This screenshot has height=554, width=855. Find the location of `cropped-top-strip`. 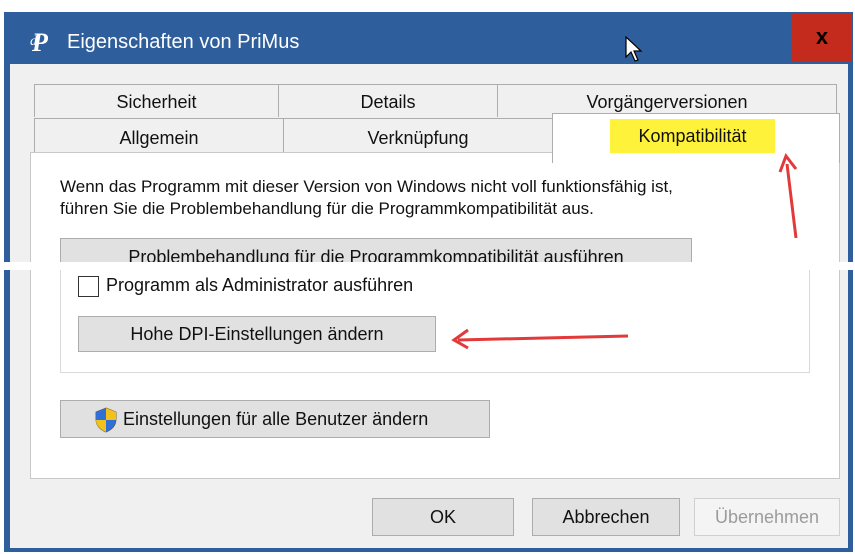

cropped-top-strip is located at coordinates (427, 6).